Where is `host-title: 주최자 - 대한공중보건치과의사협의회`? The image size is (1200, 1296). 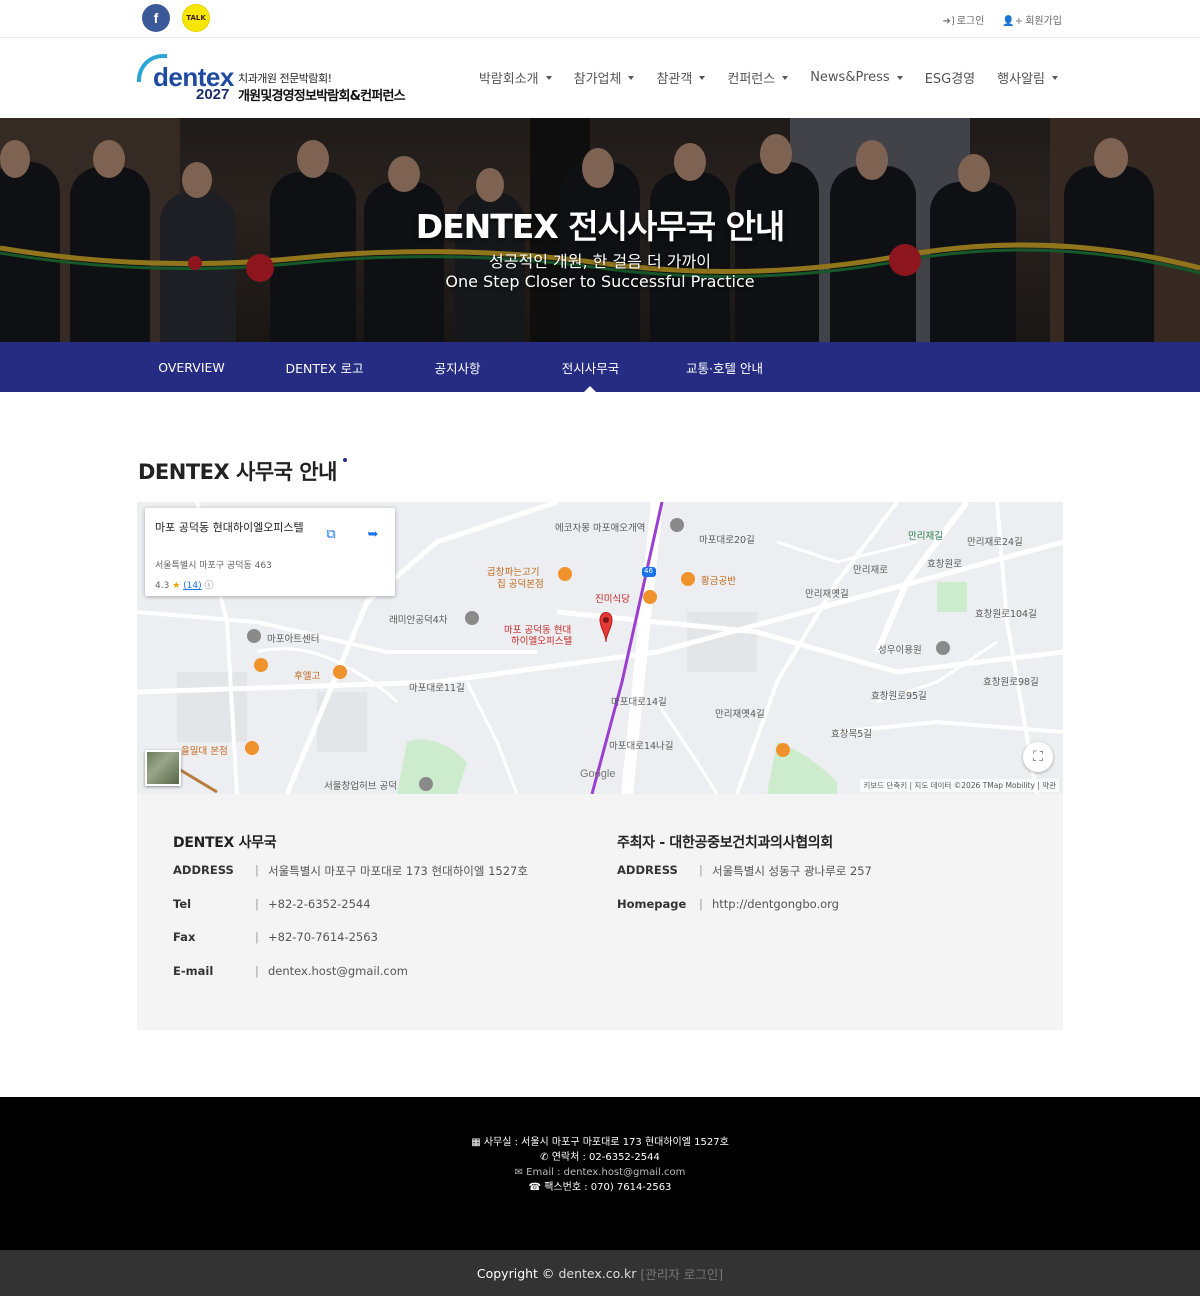
host-title: 주최자 - 대한공중보건치과의사협의회 is located at coordinates (725, 843).